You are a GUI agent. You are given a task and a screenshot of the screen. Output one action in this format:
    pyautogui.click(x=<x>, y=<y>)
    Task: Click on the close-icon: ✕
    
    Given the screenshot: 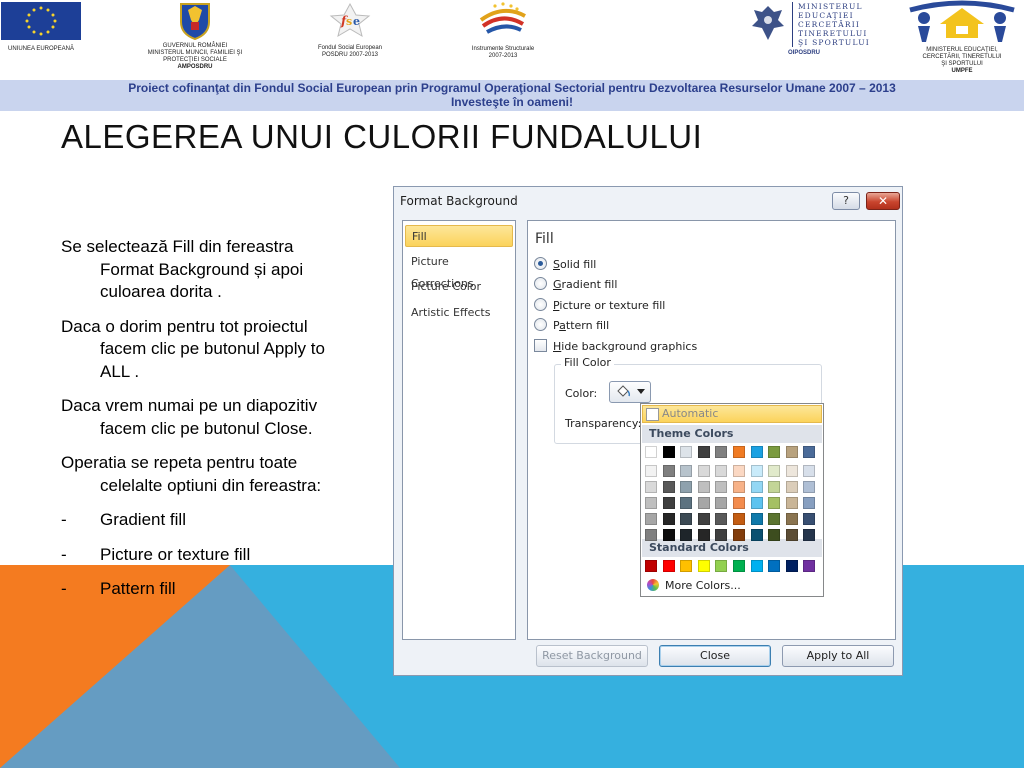 What is the action you would take?
    pyautogui.click(x=883, y=201)
    